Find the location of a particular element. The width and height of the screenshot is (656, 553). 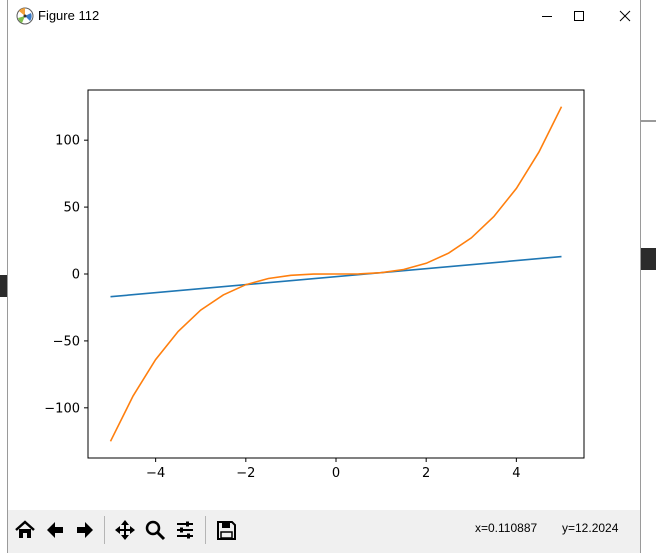

maximize-button is located at coordinates (579, 16).